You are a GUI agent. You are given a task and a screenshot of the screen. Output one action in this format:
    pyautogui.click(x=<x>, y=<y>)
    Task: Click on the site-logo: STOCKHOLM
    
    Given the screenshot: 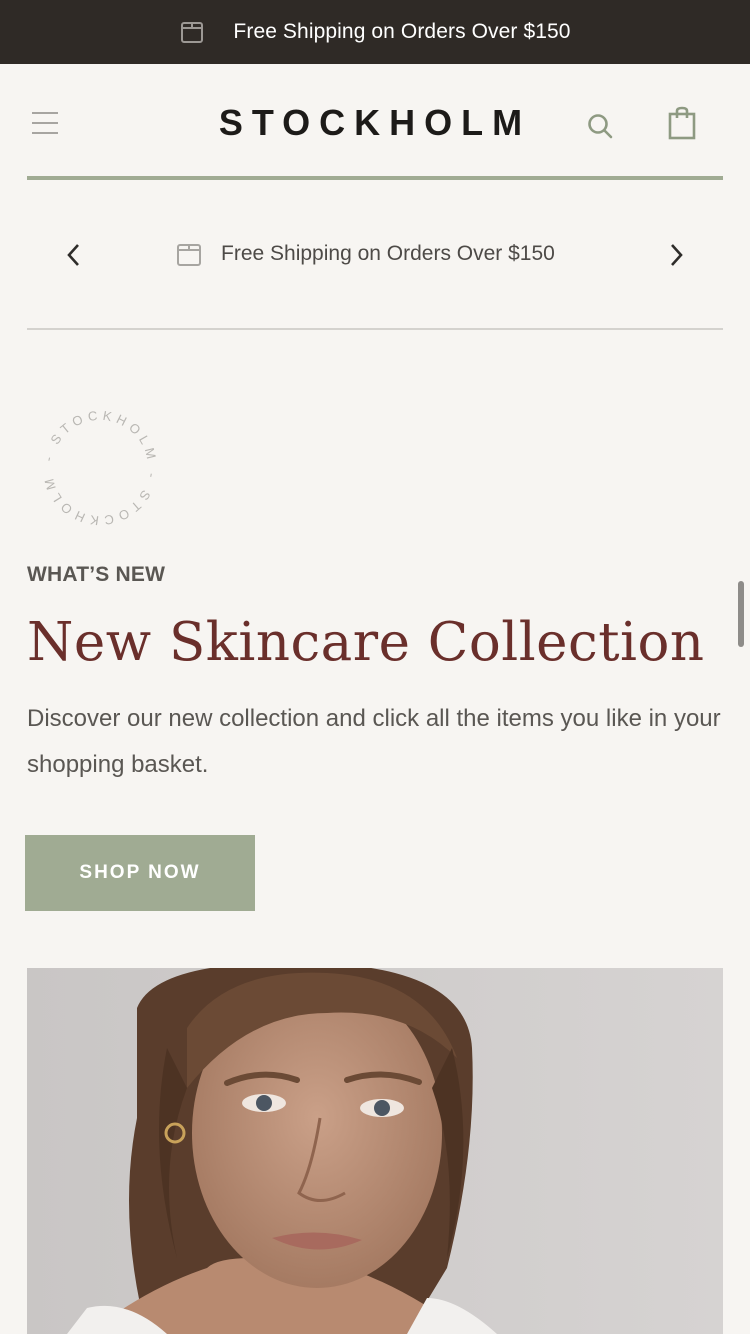 What is the action you would take?
    pyautogui.click(x=375, y=123)
    